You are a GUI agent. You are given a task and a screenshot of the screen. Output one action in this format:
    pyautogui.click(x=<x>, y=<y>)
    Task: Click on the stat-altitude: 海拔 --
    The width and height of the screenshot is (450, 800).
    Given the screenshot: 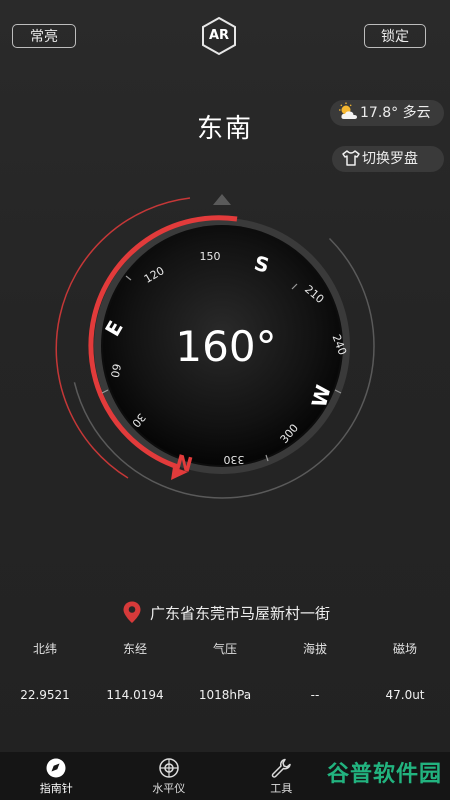 What is the action you would take?
    pyautogui.click(x=315, y=668)
    